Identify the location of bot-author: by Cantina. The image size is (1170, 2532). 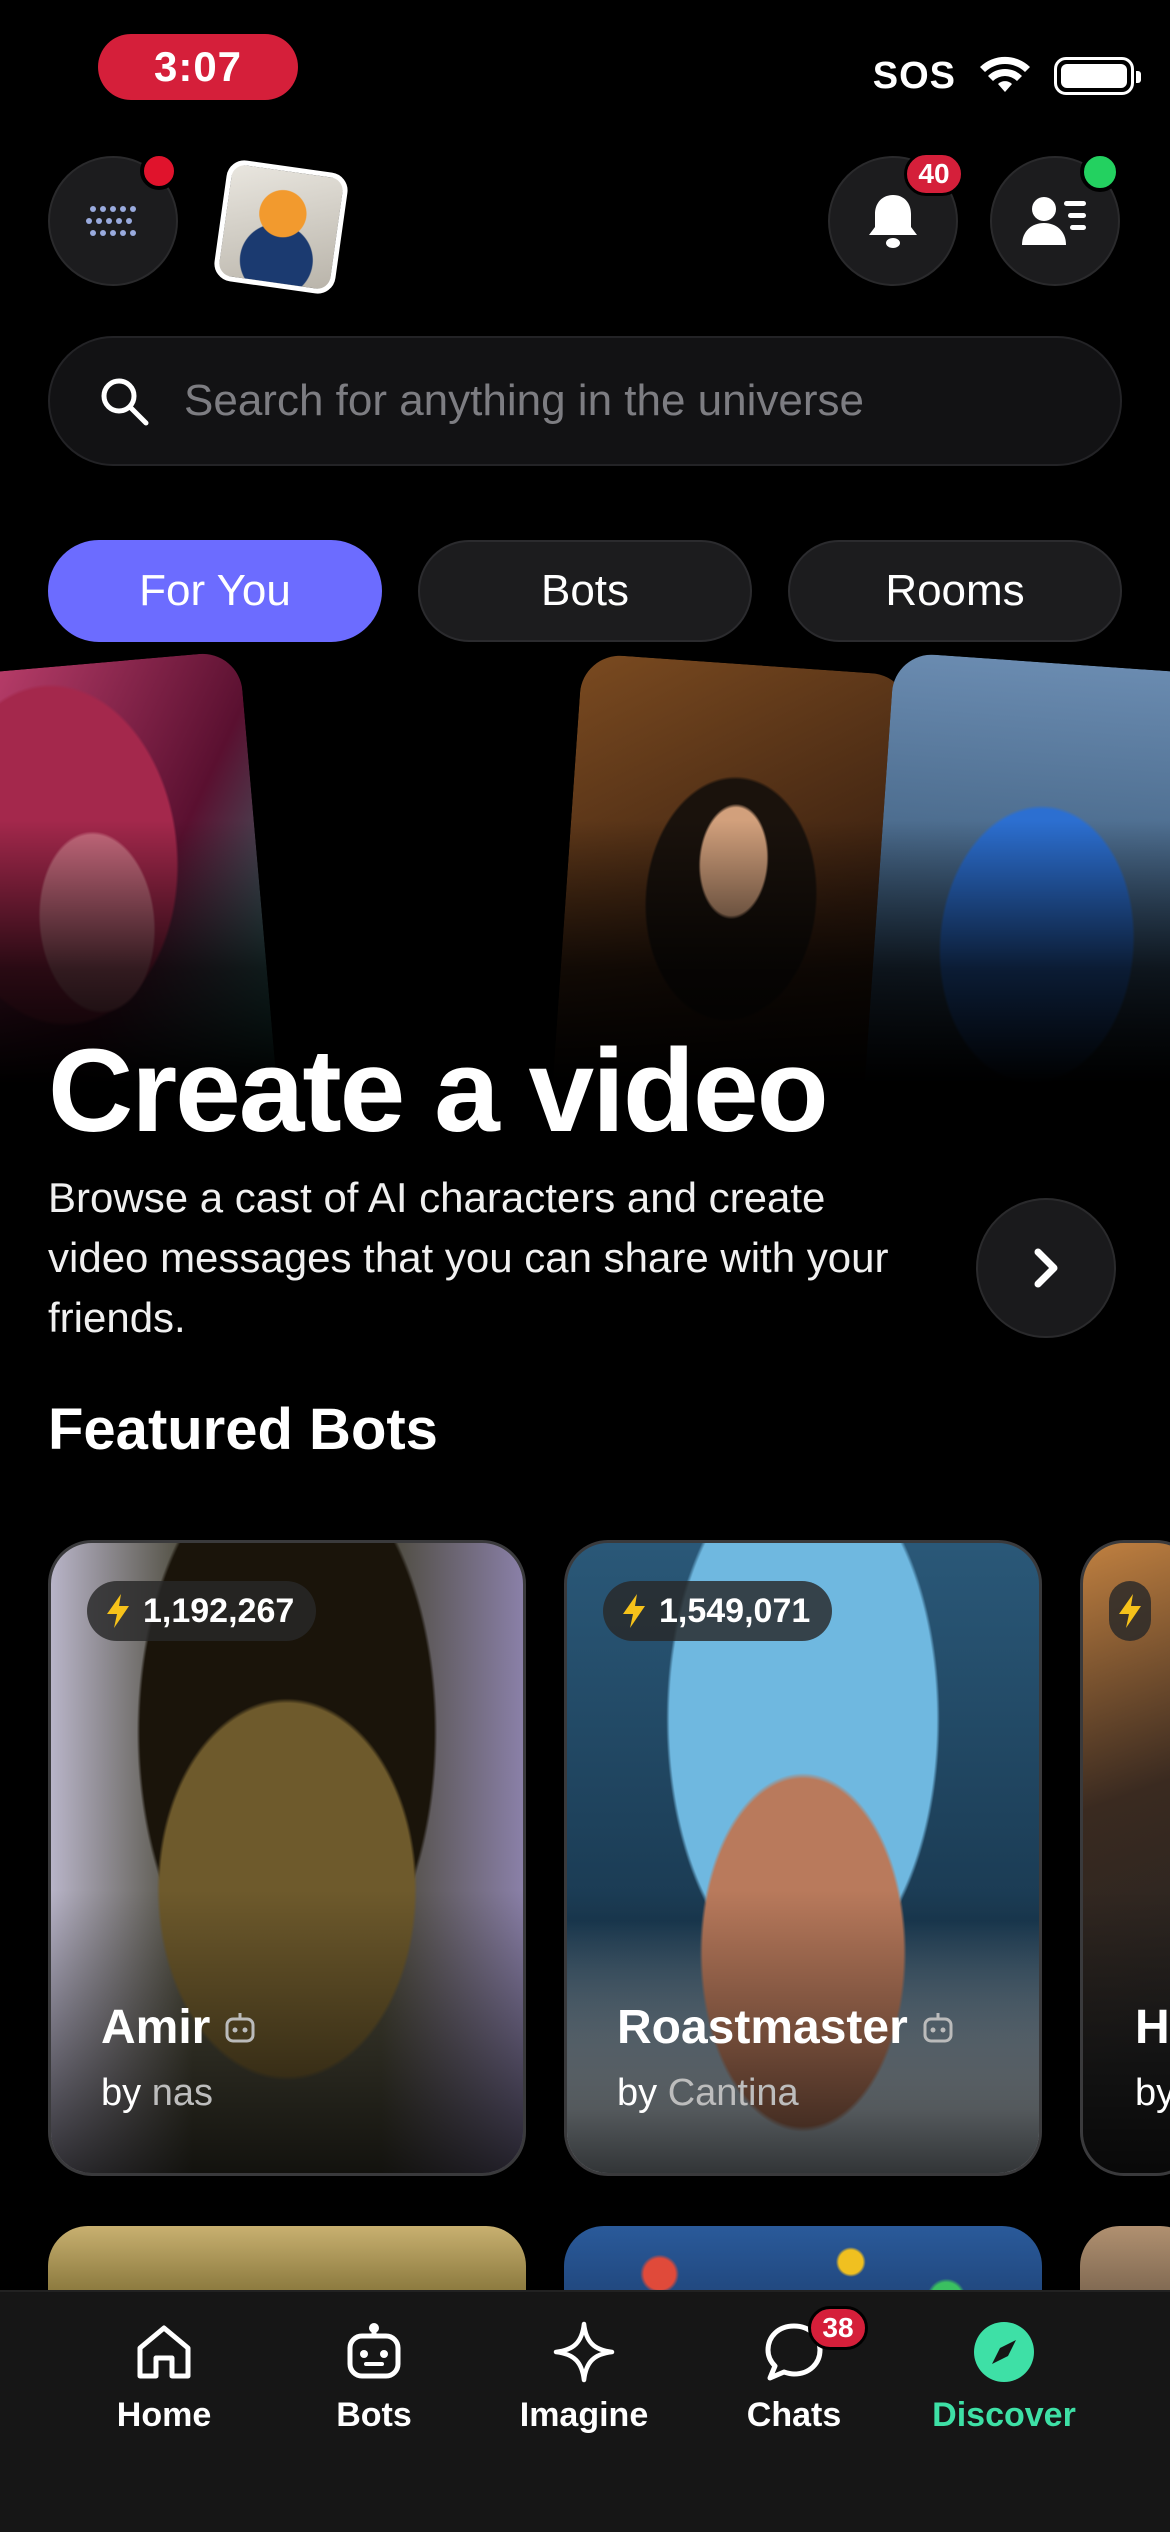
(708, 2093).